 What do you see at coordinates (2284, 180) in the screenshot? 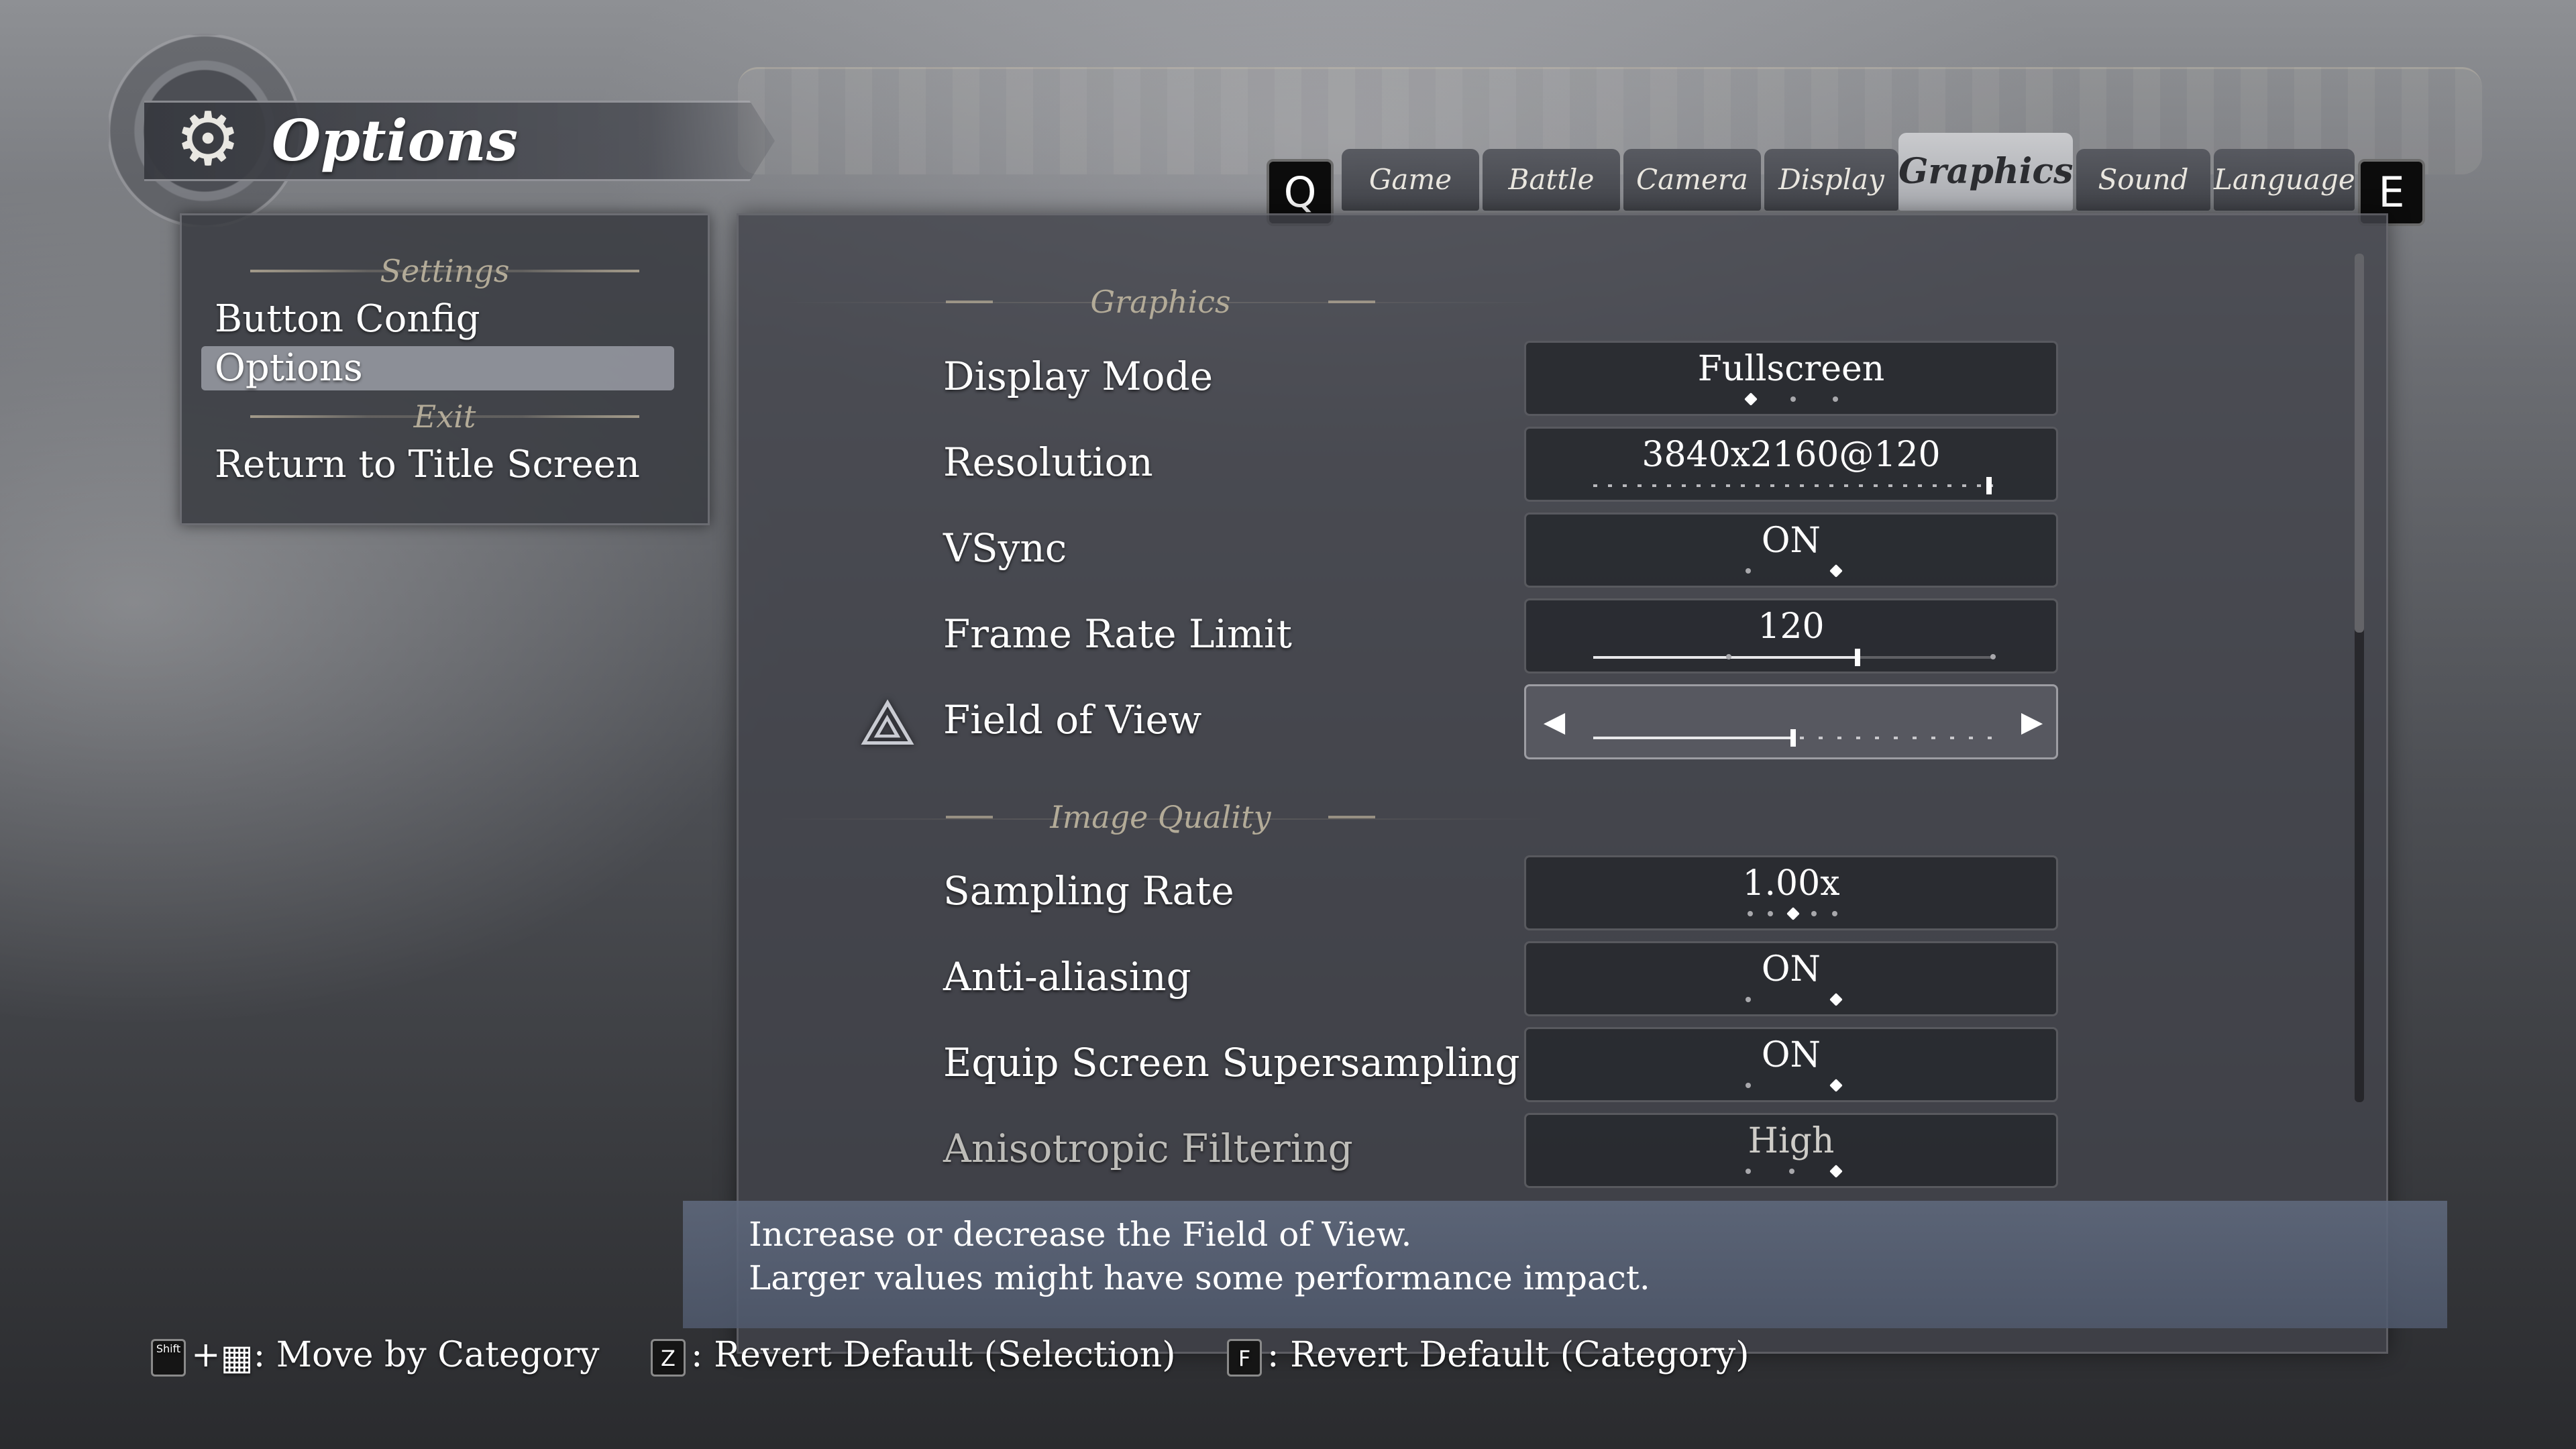
I see `tab-language: Language` at bounding box center [2284, 180].